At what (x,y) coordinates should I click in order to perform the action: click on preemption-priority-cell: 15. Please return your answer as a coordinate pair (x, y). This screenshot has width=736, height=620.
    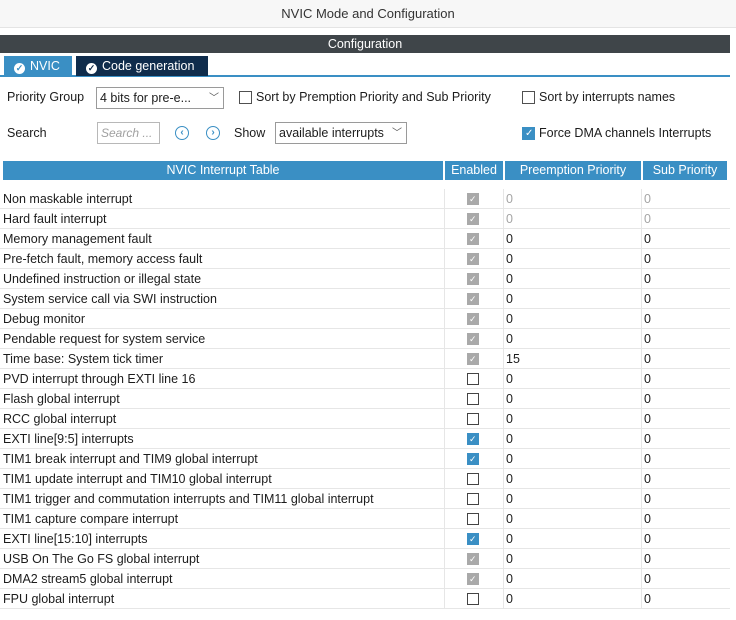
    Looking at the image, I should click on (513, 359).